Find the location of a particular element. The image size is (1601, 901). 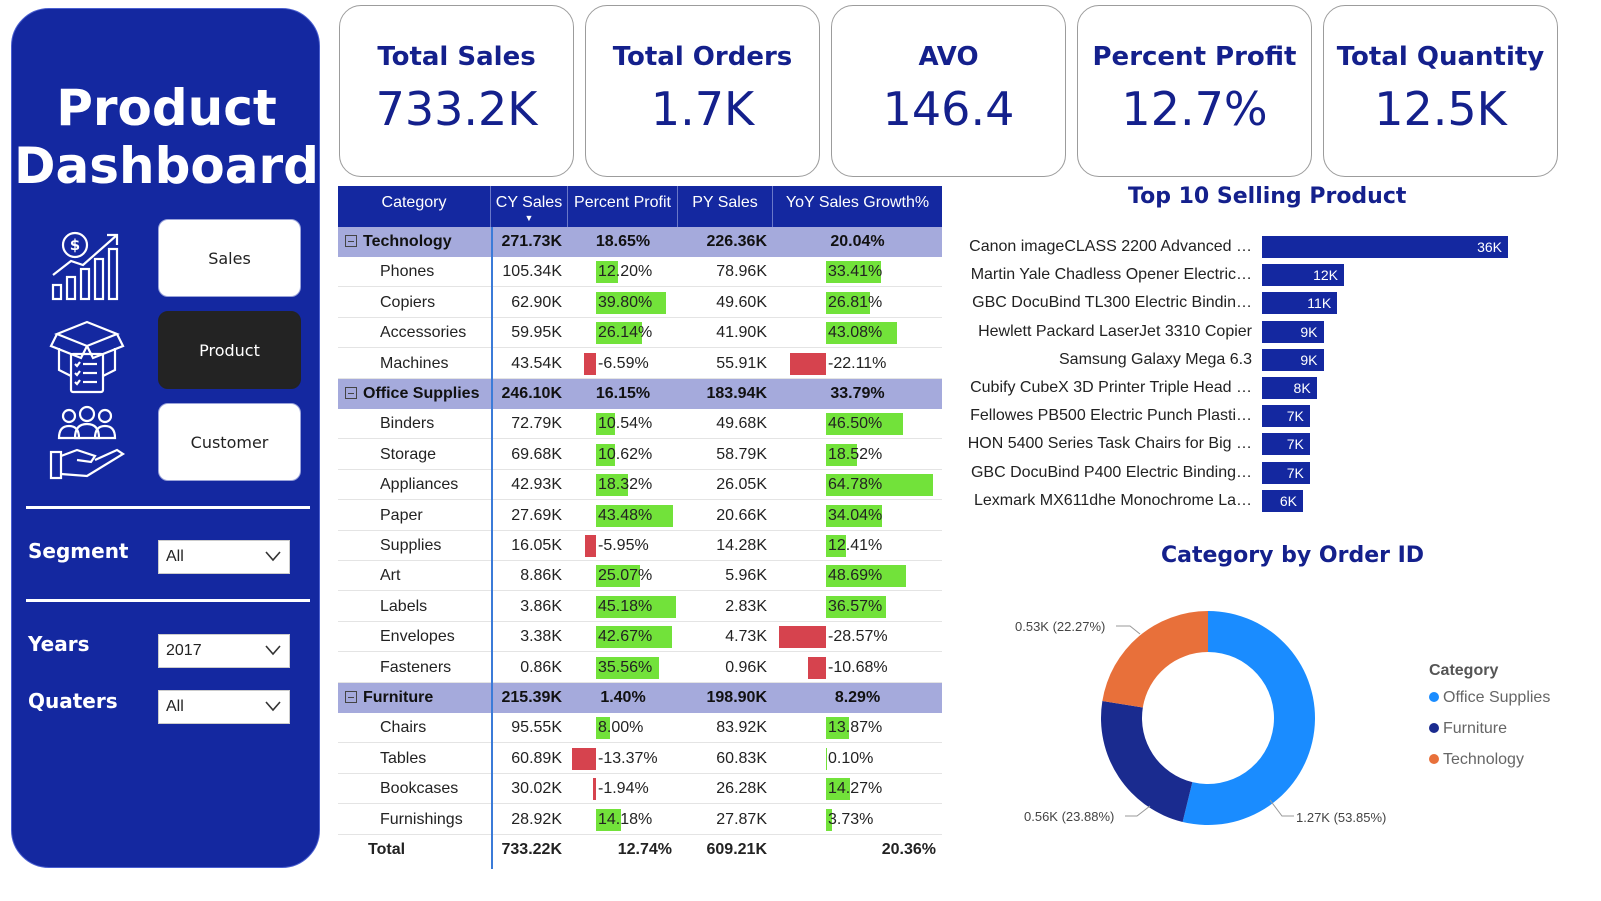

table-group-row: Furniture 215.39K 1.40% 198.90K 8.29% is located at coordinates (640, 698).